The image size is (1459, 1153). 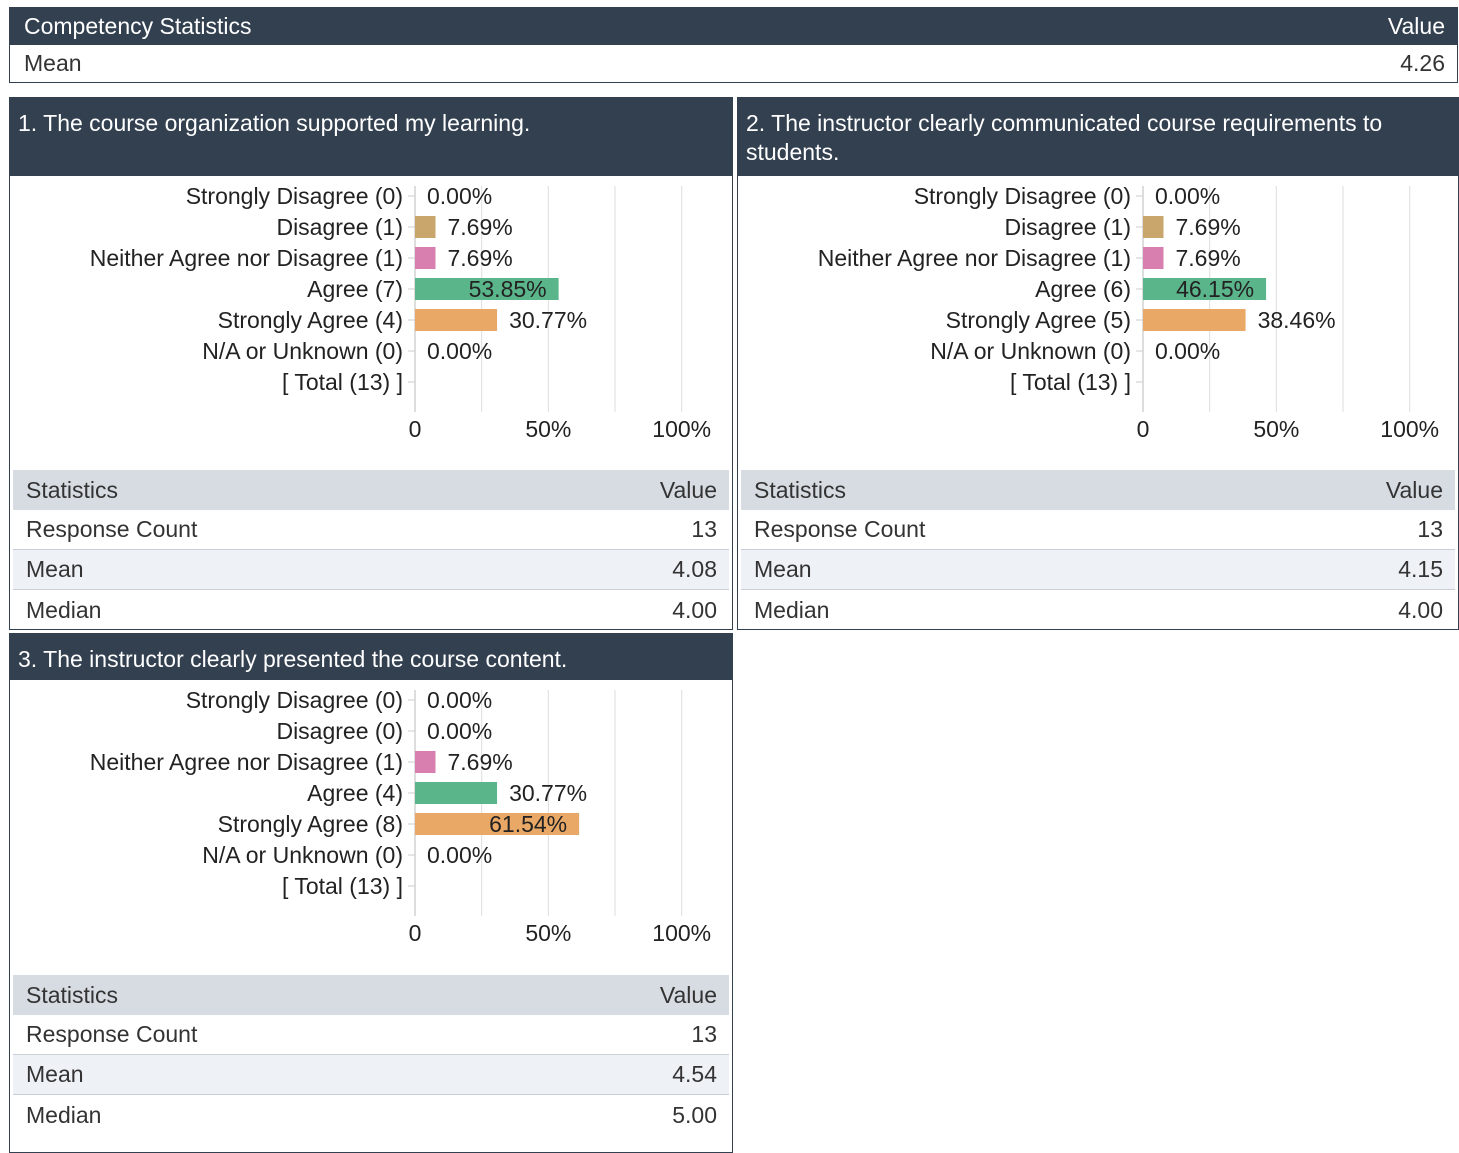 I want to click on category-label: Strongly Agree (5), so click(x=1038, y=320).